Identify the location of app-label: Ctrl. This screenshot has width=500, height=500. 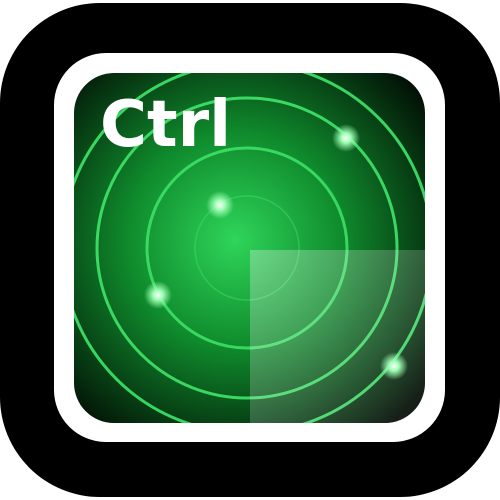
(165, 125).